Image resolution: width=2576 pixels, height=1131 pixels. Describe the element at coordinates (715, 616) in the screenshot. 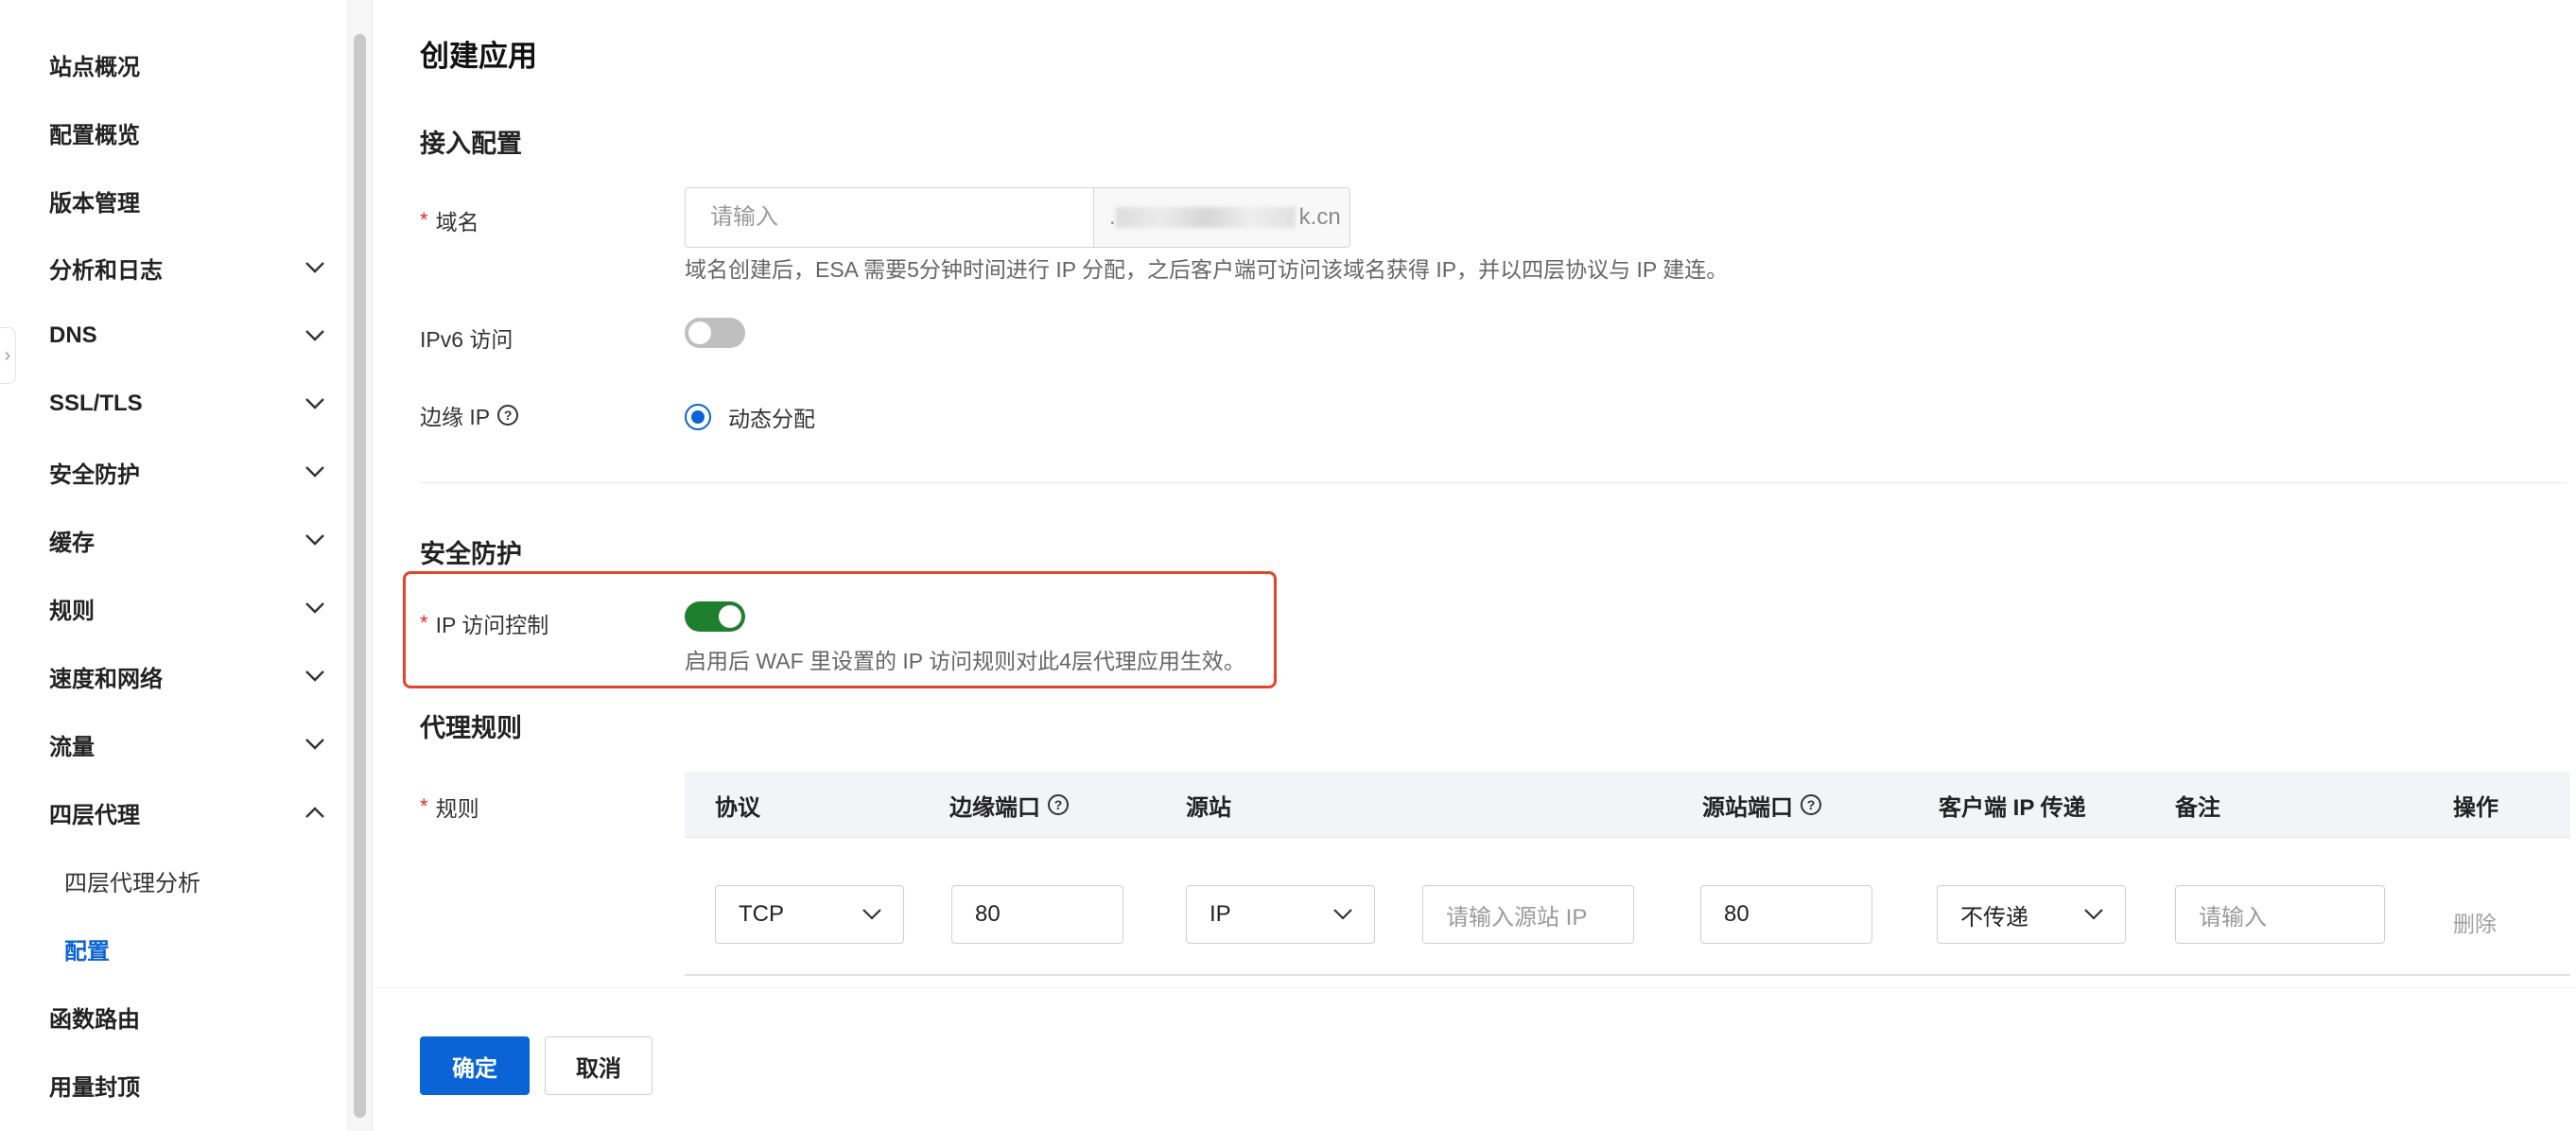

I see `ip-access-toggle` at that location.